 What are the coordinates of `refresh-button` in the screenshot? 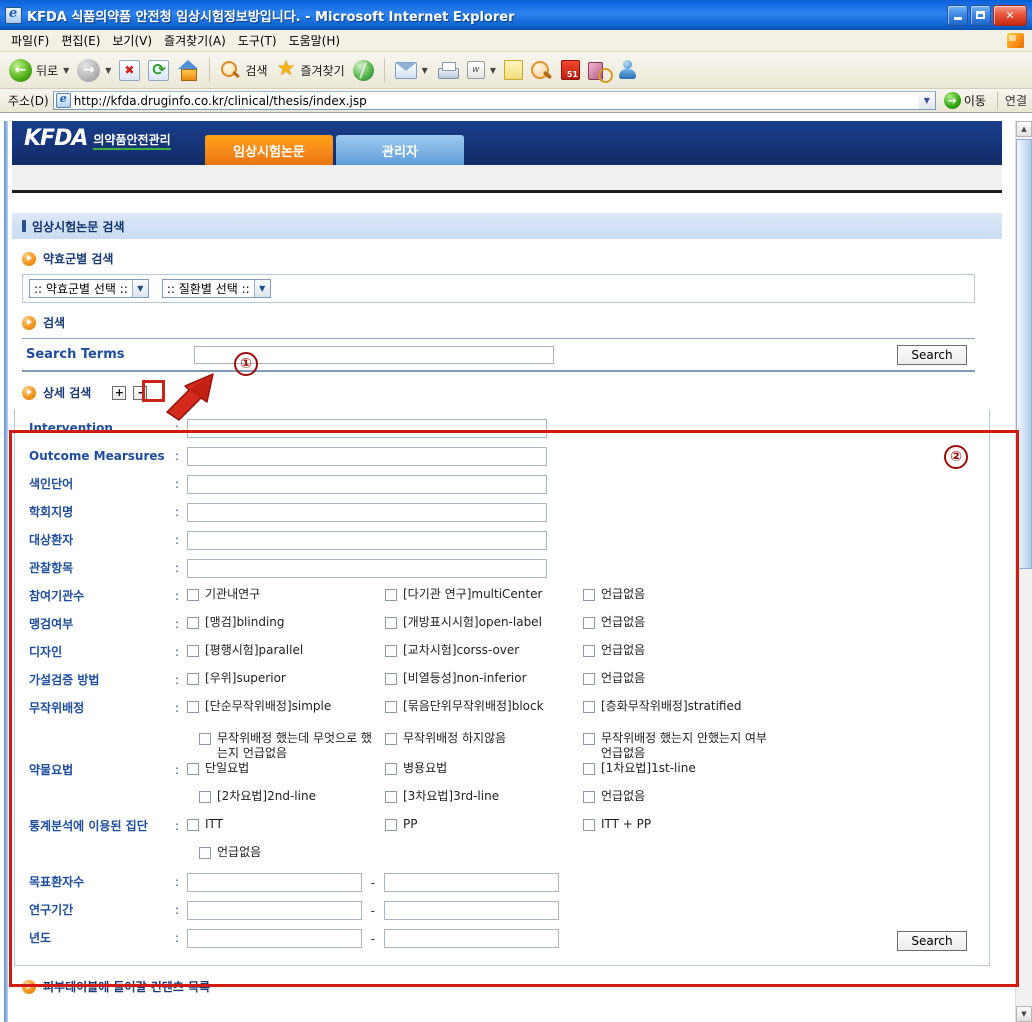 It's located at (158, 70).